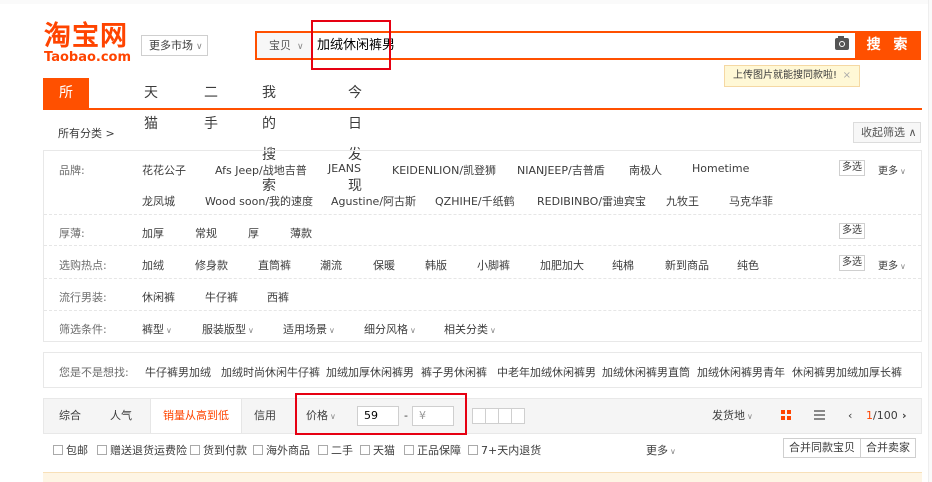  Describe the element at coordinates (196, 416) in the screenshot. I see `sort-sales: 销量从高到低` at that location.